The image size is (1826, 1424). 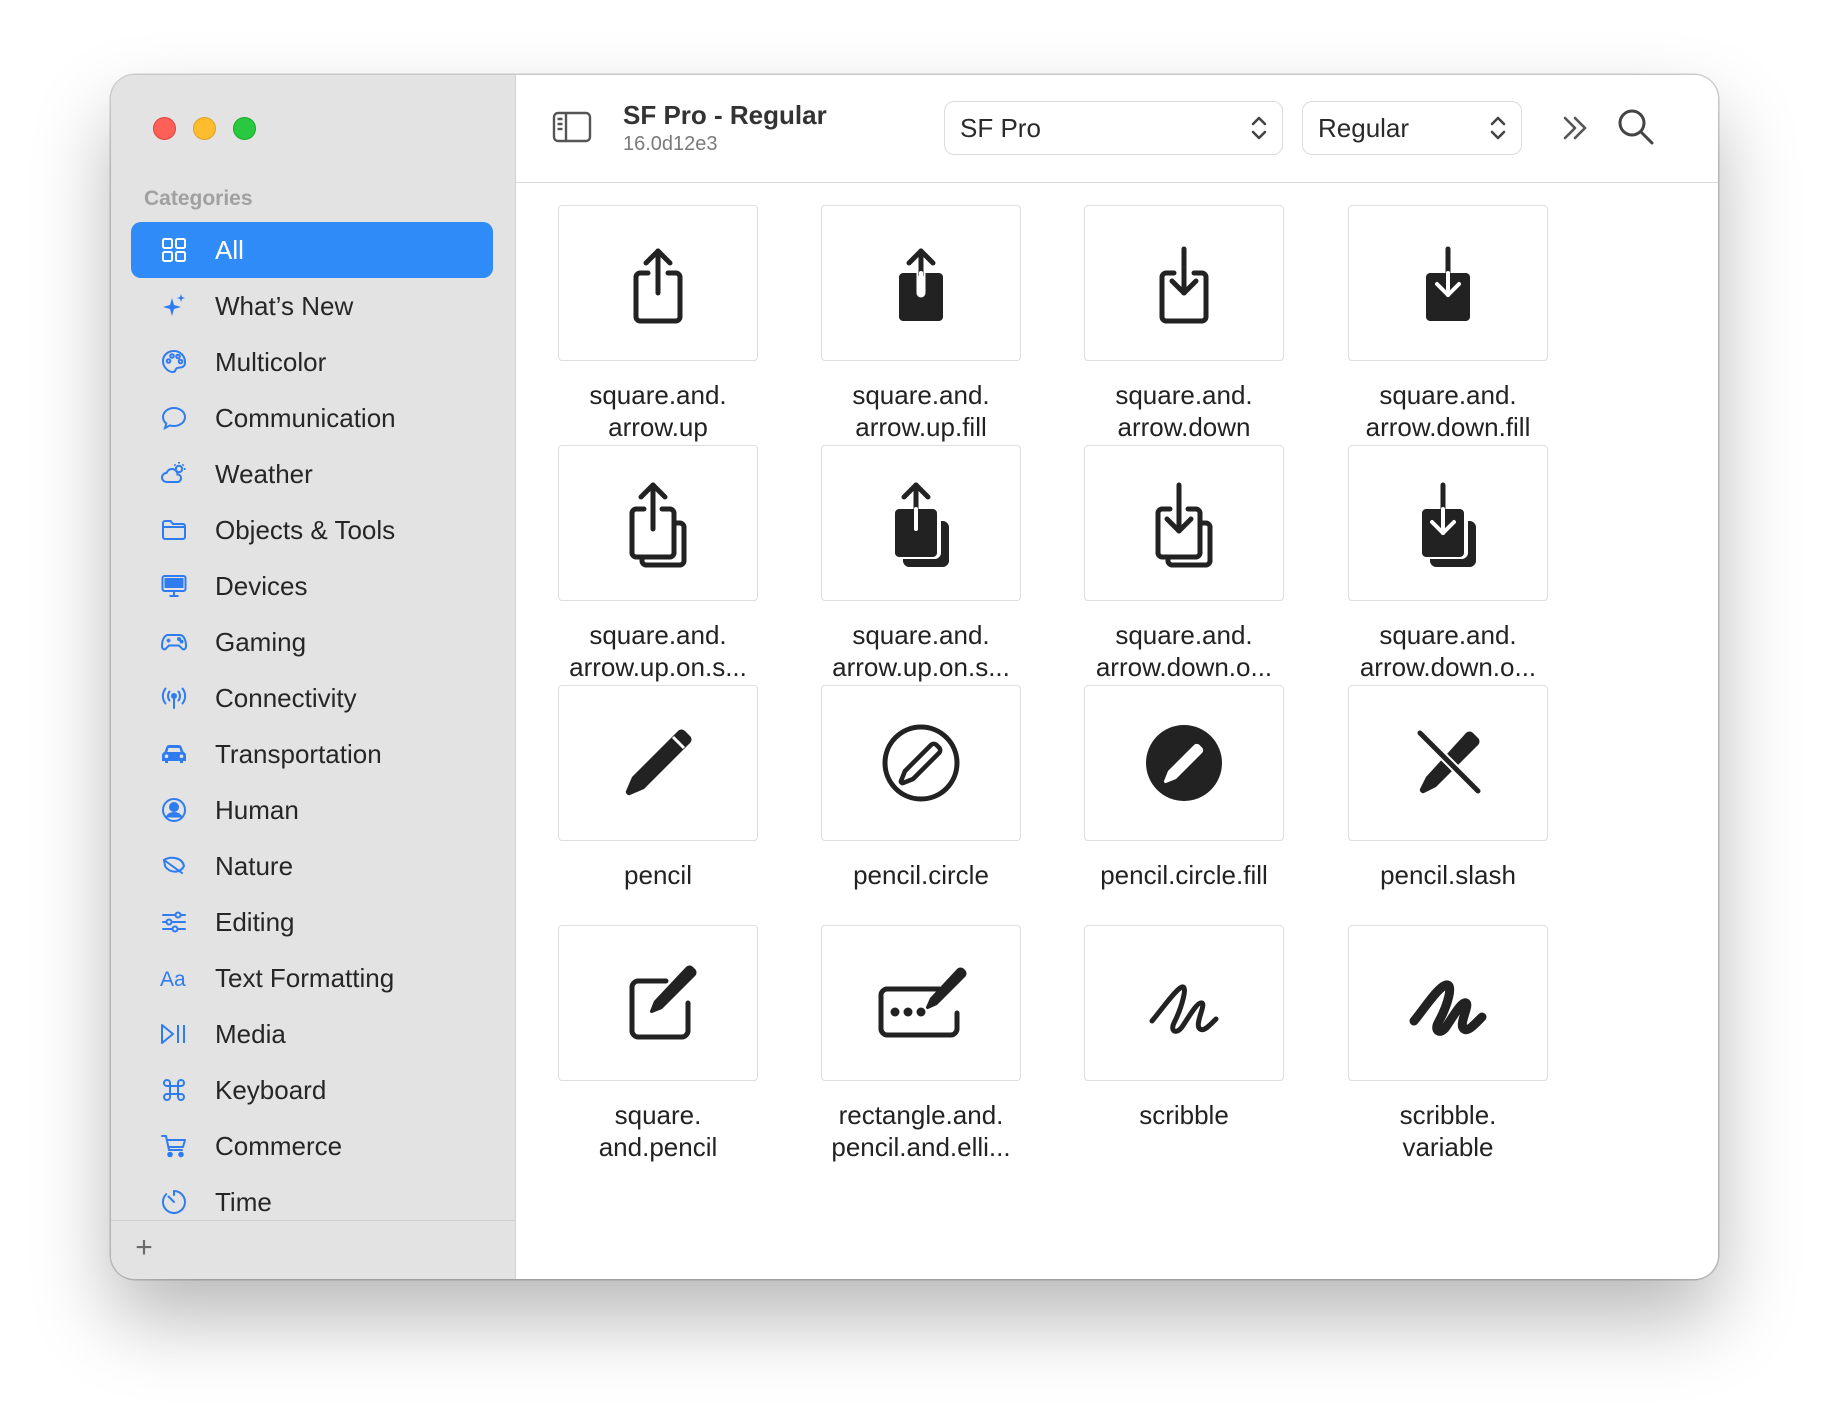 I want to click on timer-icon, so click(x=174, y=1202).